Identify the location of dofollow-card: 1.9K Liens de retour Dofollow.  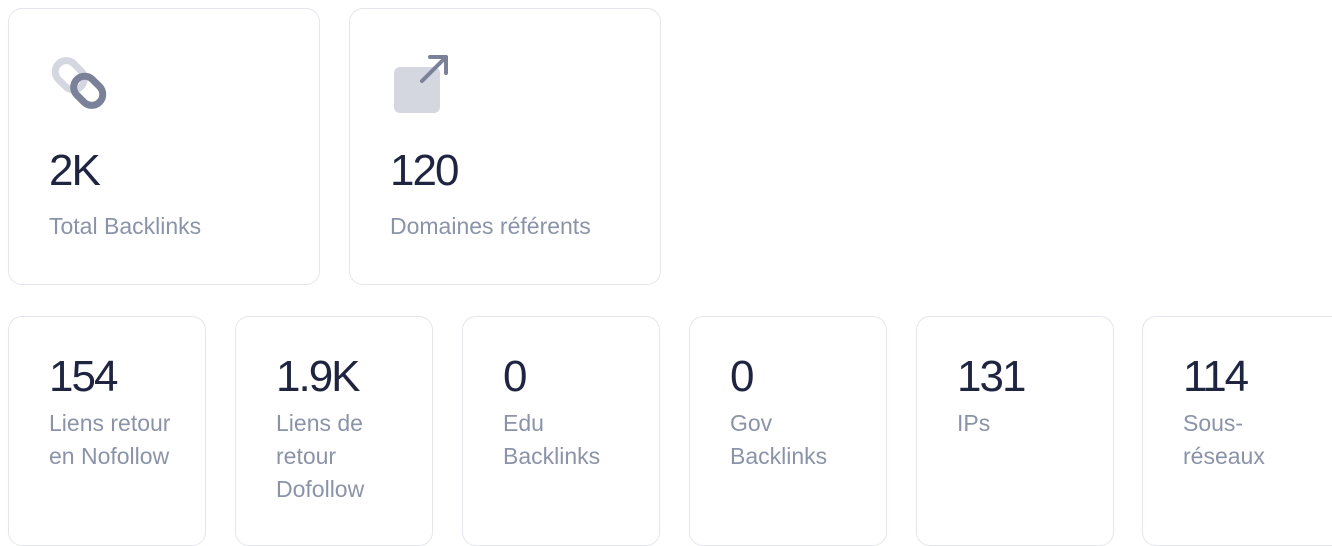
(334, 431).